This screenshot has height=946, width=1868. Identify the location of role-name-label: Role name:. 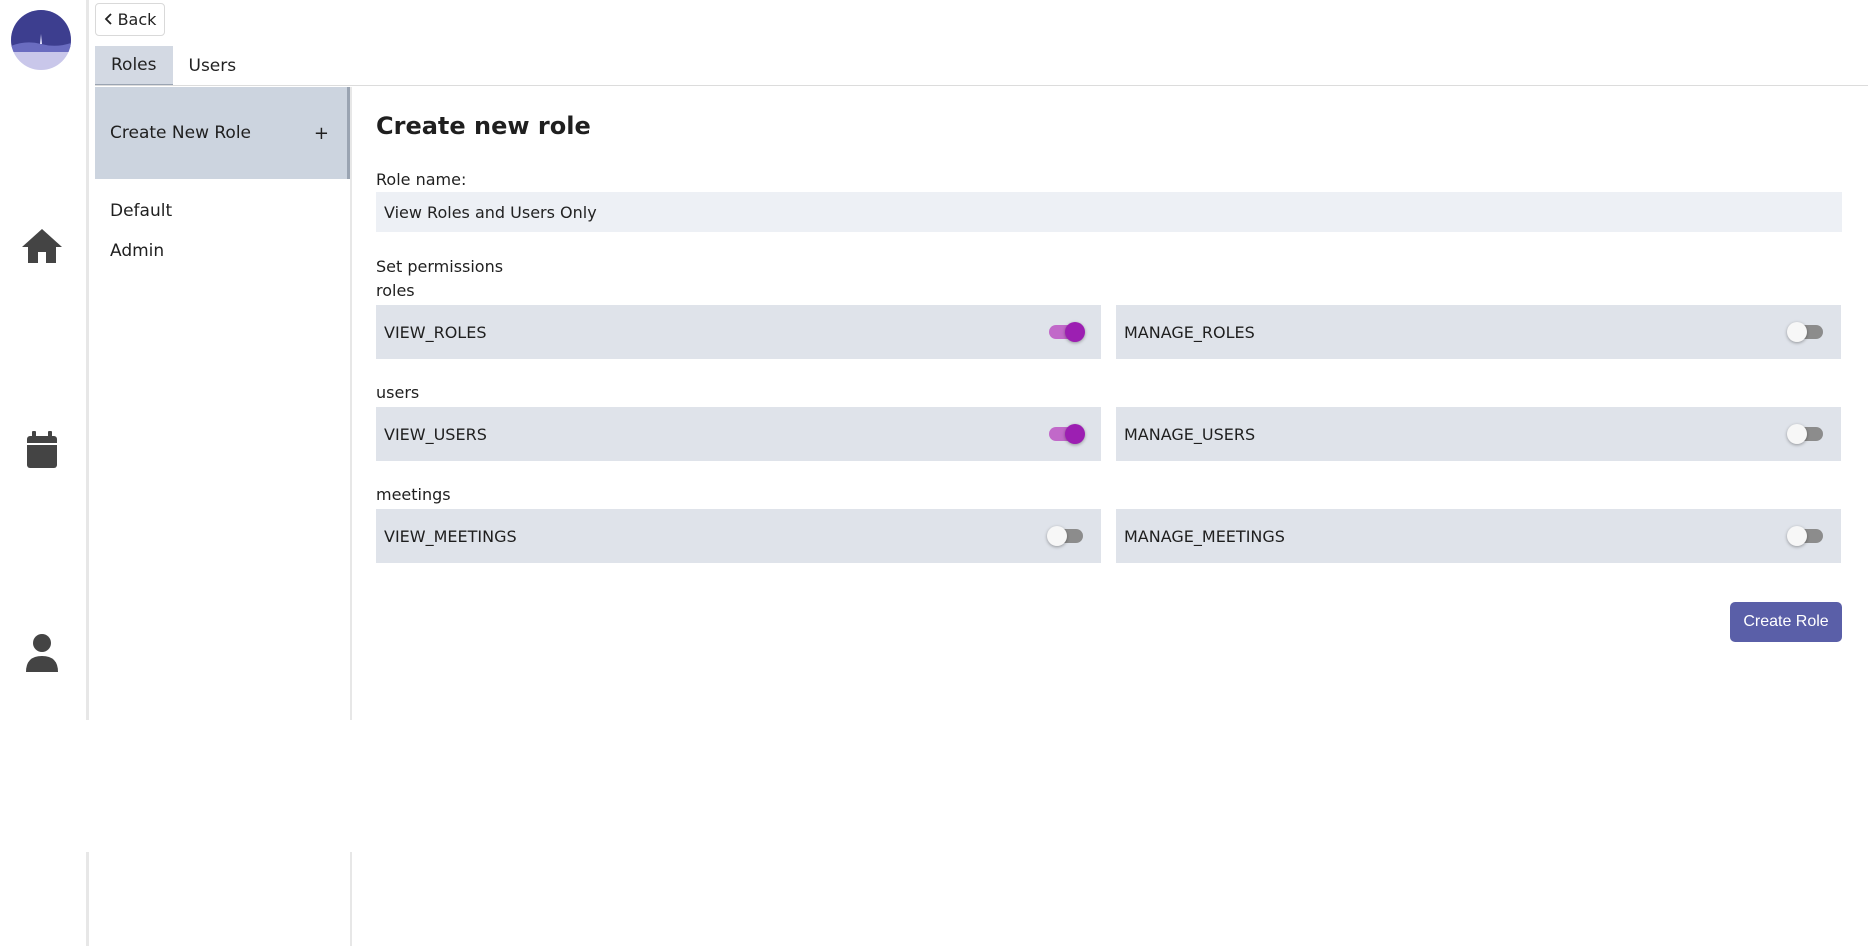
(421, 179).